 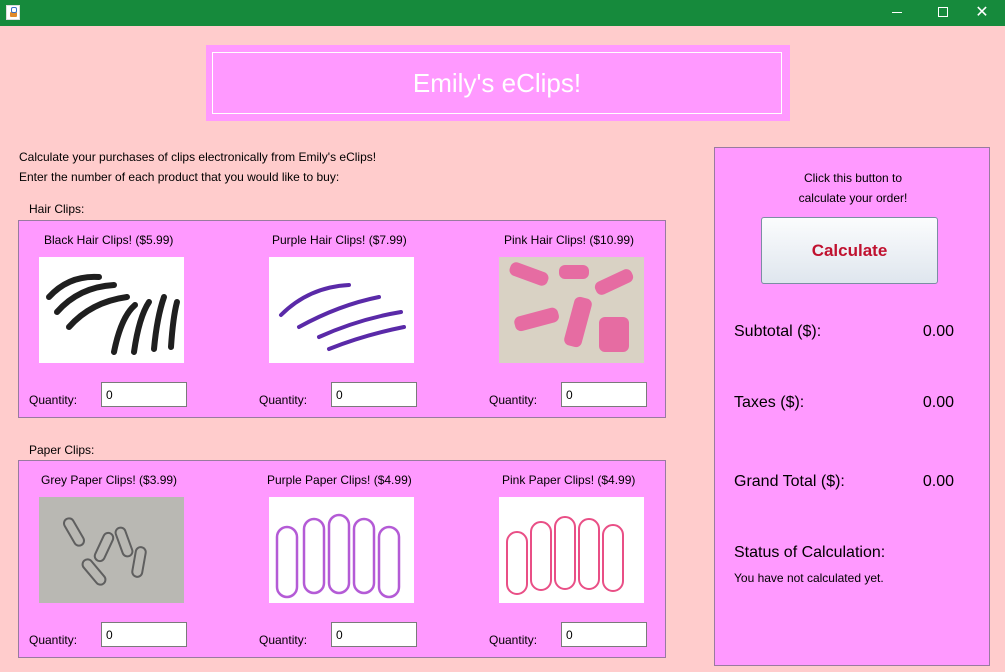 I want to click on maximize-icon, so click(x=943, y=12).